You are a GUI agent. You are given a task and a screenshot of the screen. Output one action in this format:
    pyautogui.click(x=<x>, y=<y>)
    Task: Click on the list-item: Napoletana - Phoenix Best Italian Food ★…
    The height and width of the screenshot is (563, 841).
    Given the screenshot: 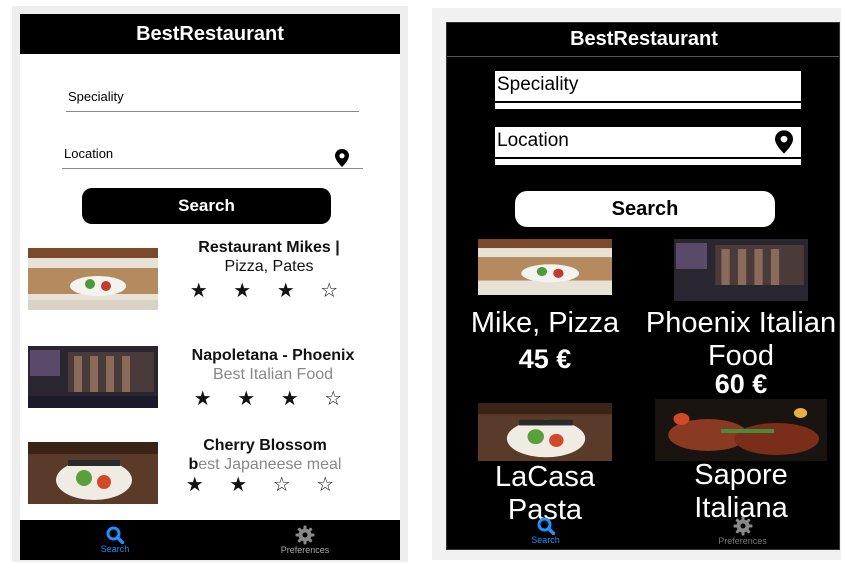 What is the action you would take?
    pyautogui.click(x=210, y=383)
    